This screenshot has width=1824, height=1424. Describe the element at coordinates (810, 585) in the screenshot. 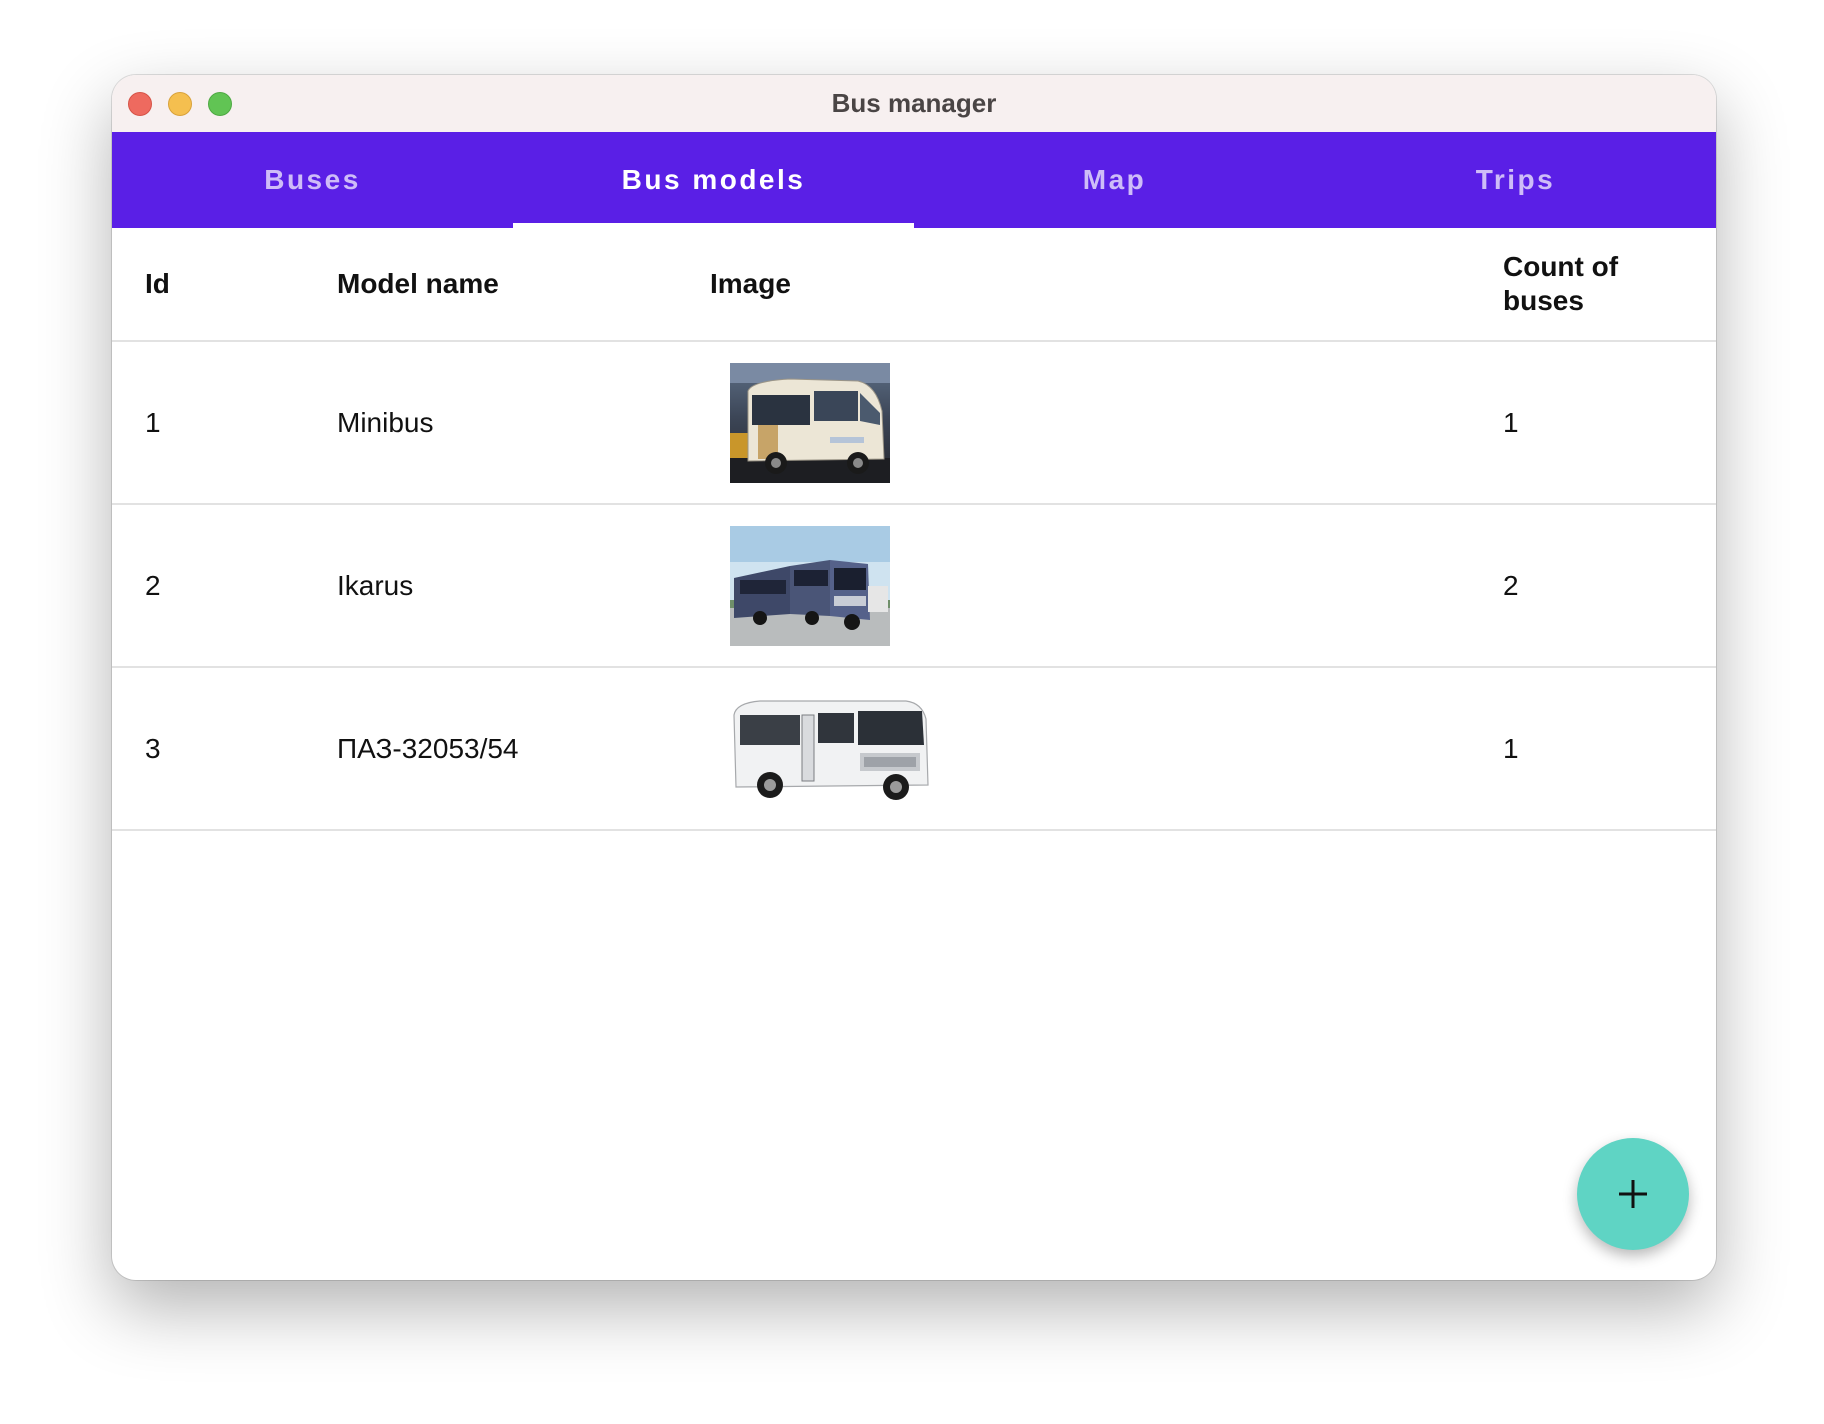

I see `ikarus-bus-photo` at that location.